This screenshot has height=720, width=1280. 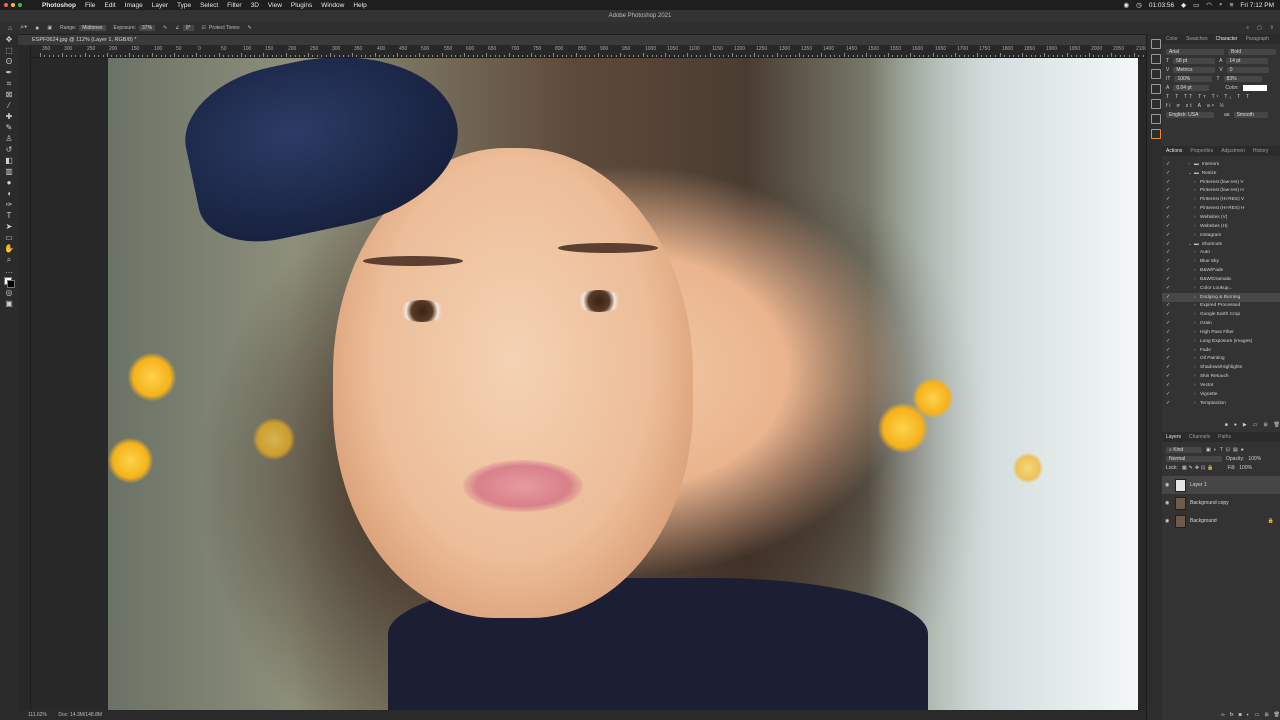 I want to click on action-item: ✓ › Google Earth Crop, so click(x=1221, y=314).